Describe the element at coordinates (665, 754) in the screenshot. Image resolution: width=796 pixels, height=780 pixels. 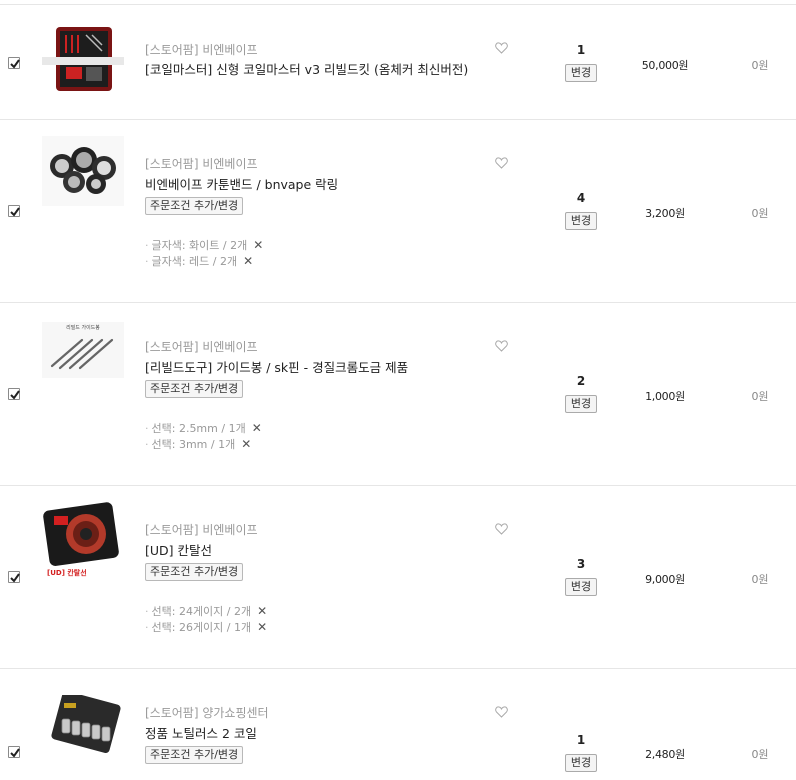
I see `item-price: 2,480원` at that location.